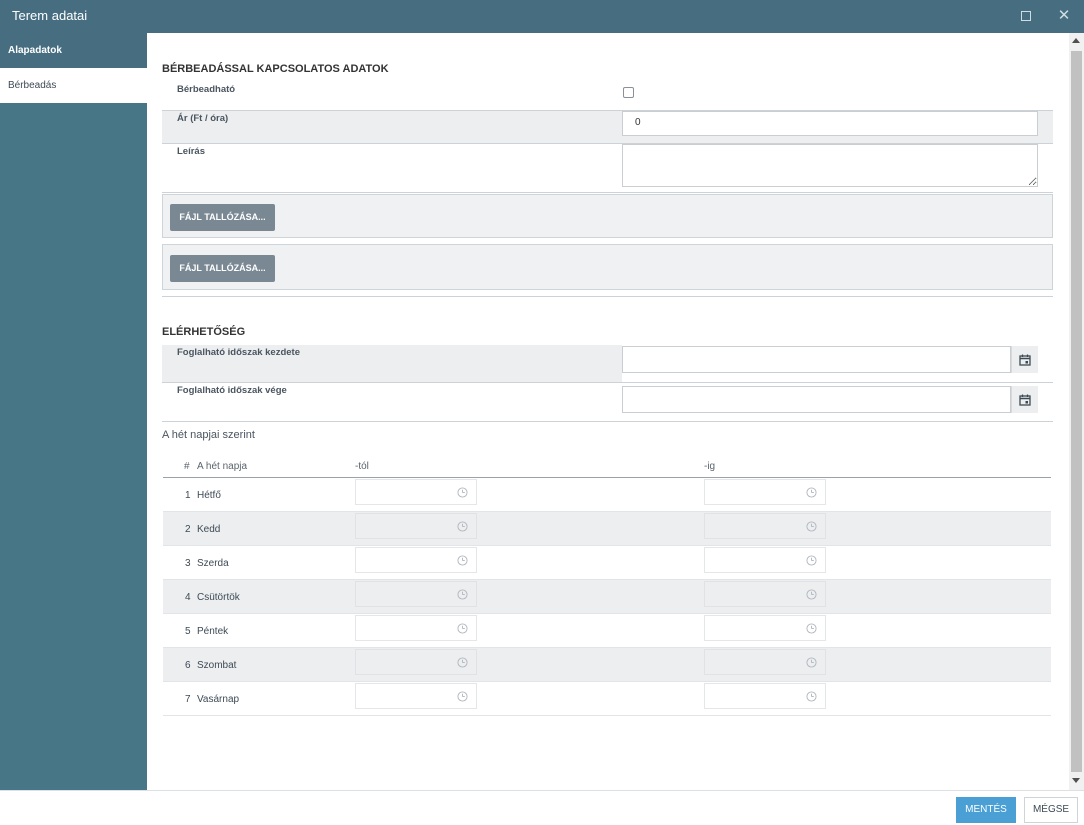  Describe the element at coordinates (218, 699) in the screenshot. I see `day-name: Vasárnap` at that location.